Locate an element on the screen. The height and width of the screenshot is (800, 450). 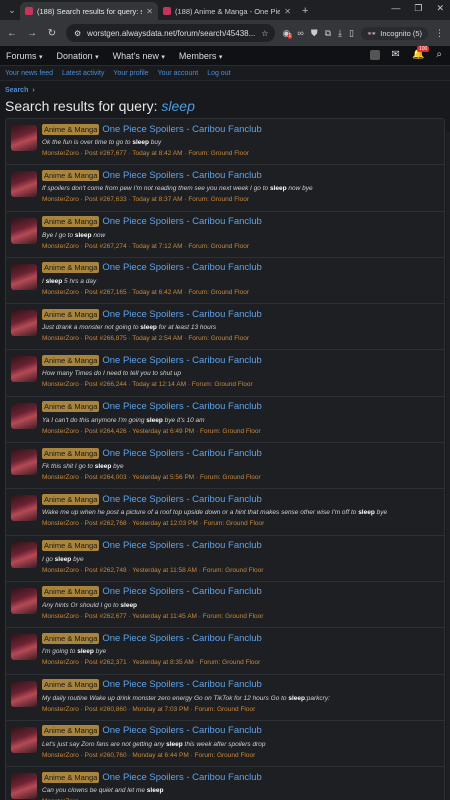
post-number-link: Post #266,875 is located at coordinates (106, 338).